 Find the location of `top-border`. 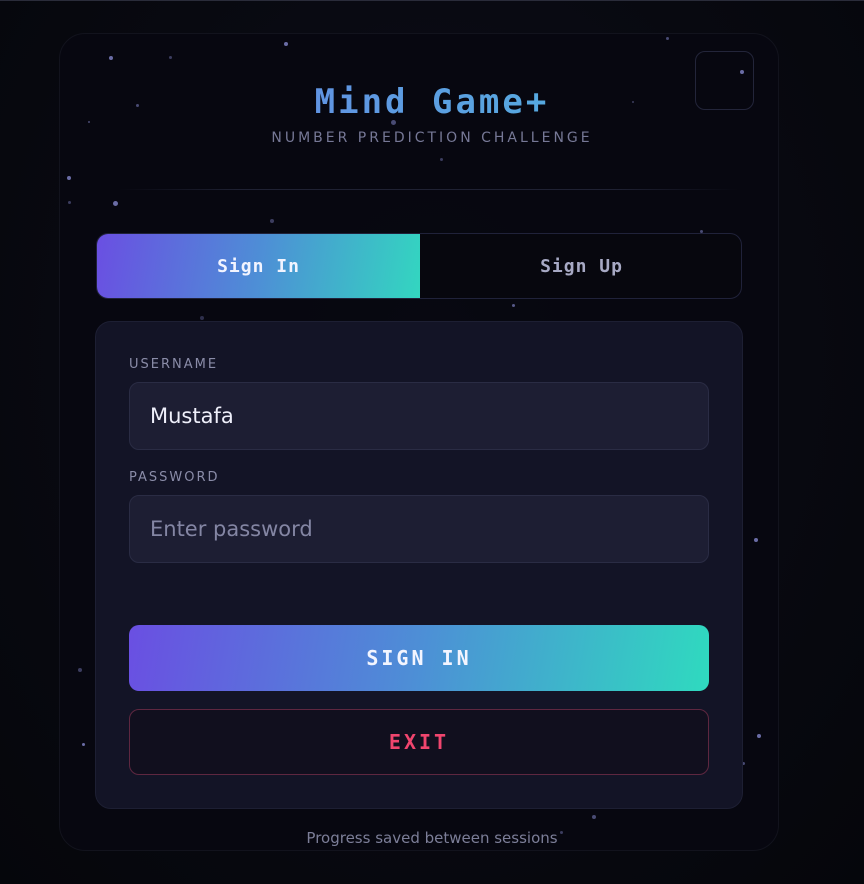

top-border is located at coordinates (432, 0).